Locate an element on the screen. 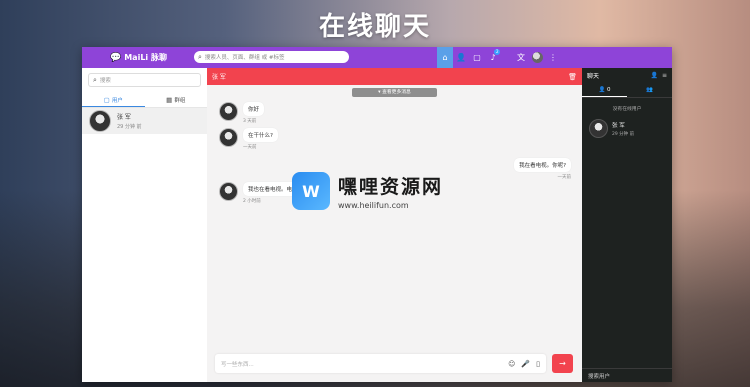 This screenshot has width=750, height=387. message-icon: ▢ is located at coordinates (477, 57).